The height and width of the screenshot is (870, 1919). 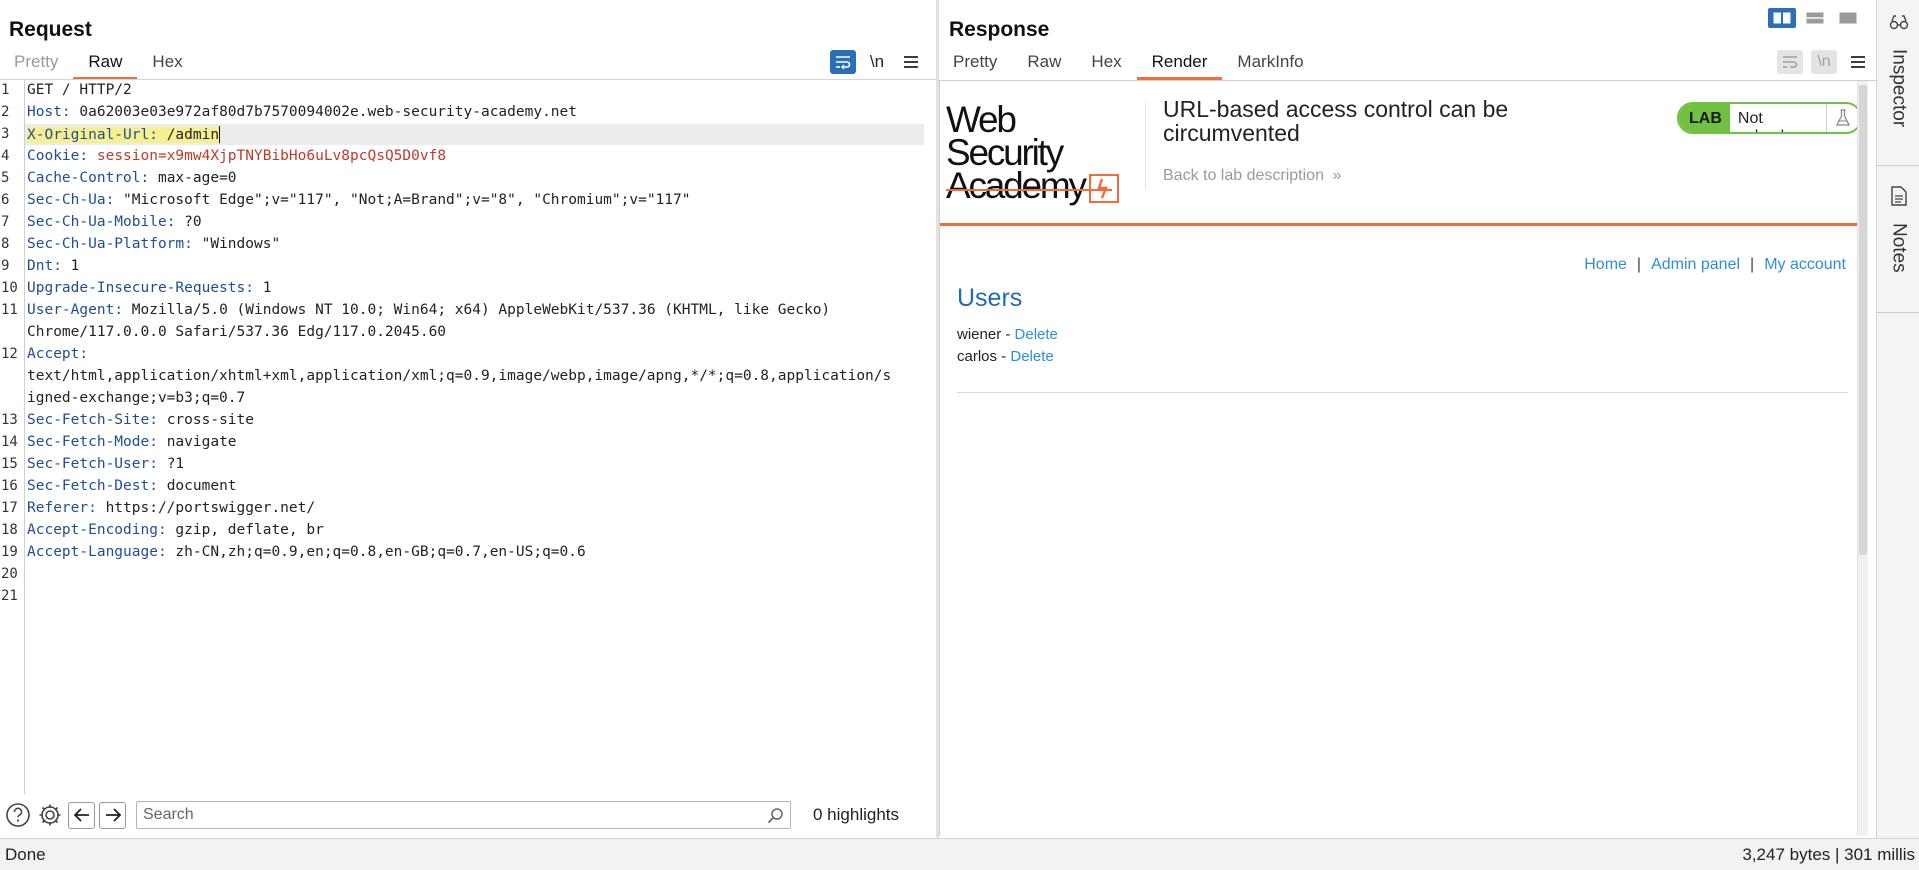 What do you see at coordinates (271, 156) in the screenshot?
I see `header-value: session=x9mw4XjpTNYBibHo6uLv8pcQsQ5D0vf8` at bounding box center [271, 156].